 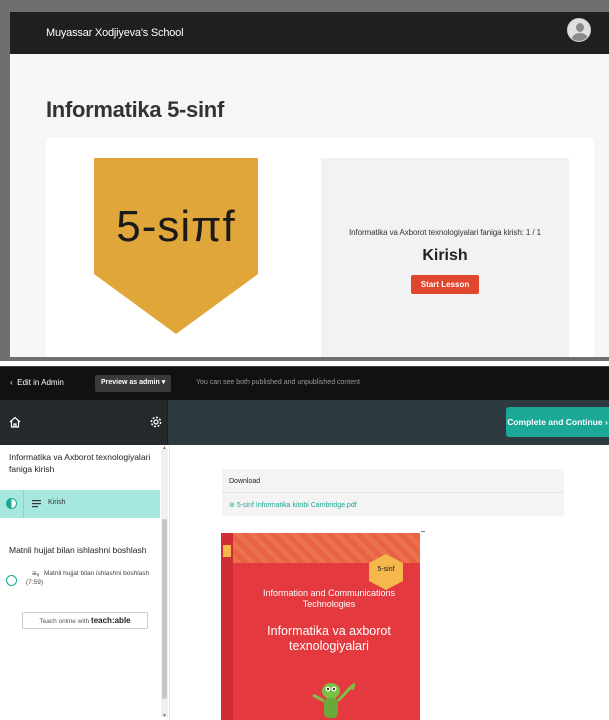 What do you see at coordinates (11, 503) in the screenshot?
I see `half-circle-icon` at bounding box center [11, 503].